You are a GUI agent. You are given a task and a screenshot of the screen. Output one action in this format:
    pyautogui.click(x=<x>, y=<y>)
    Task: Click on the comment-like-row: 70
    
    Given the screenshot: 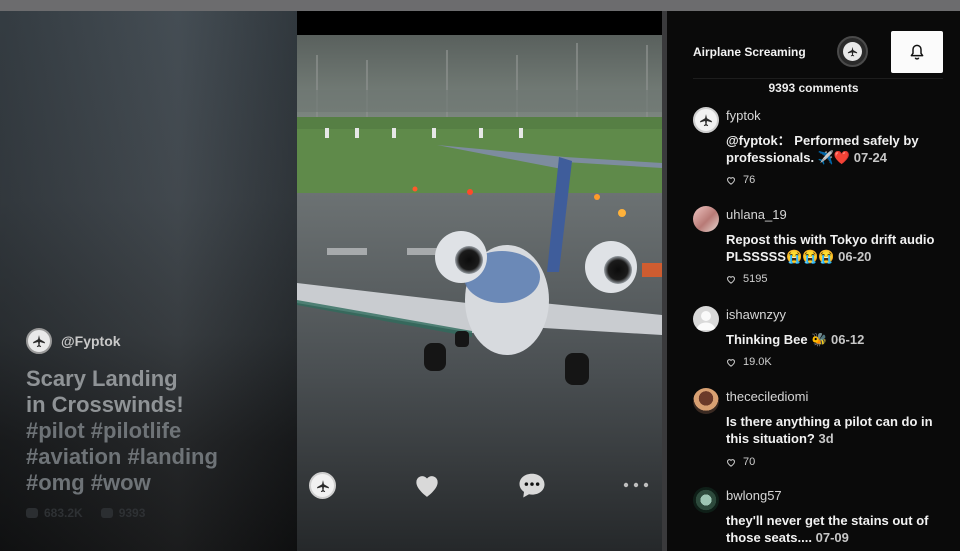 What is the action you would take?
    pyautogui.click(x=740, y=462)
    